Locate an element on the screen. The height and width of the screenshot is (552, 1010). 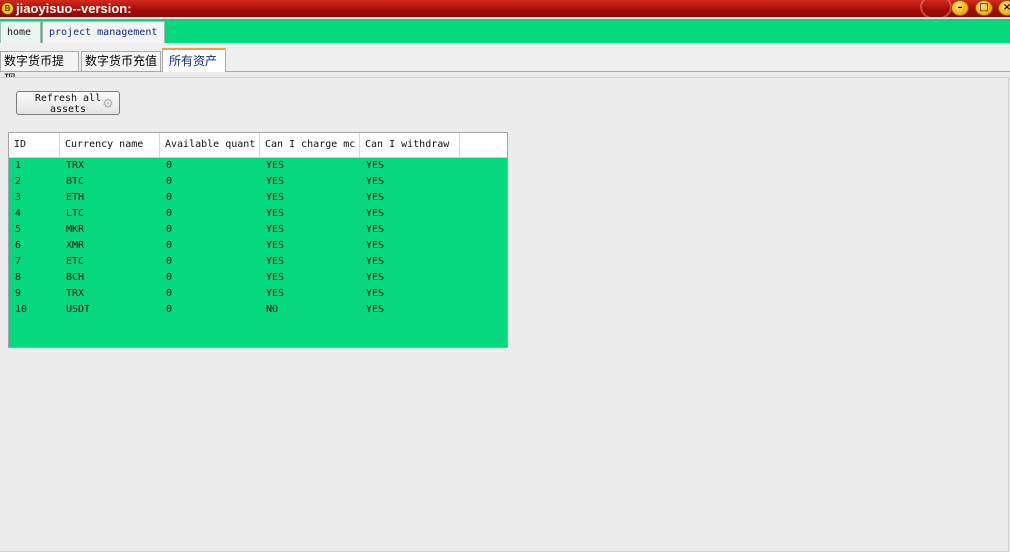
tab-deposit: 数字货币充值 is located at coordinates (121, 61).